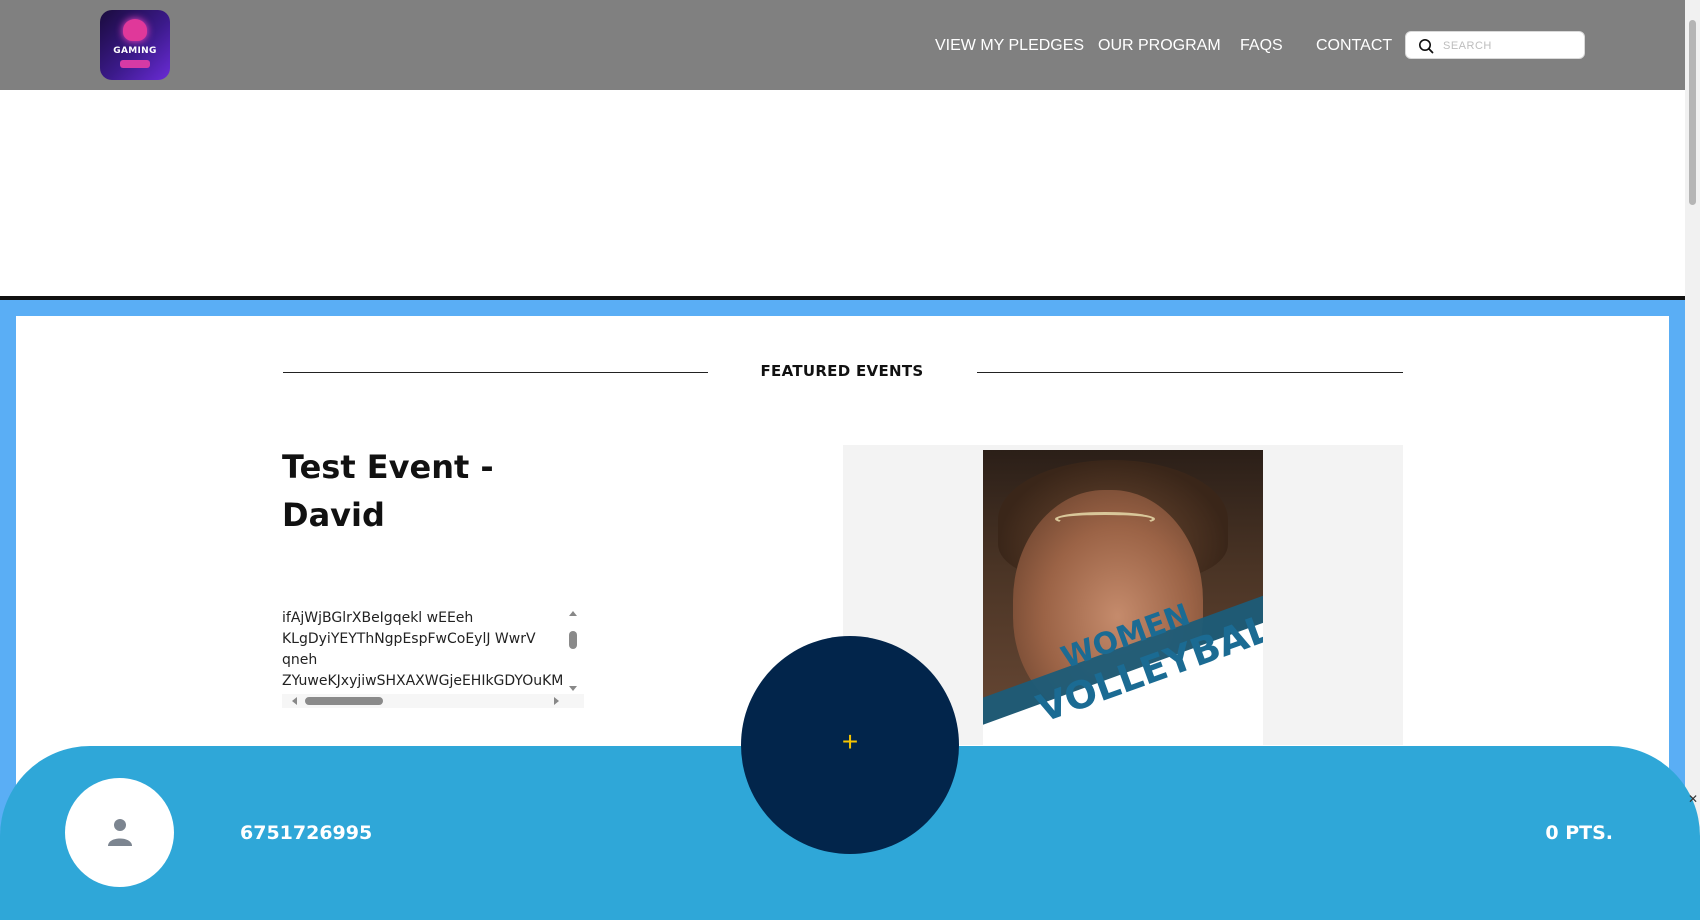  Describe the element at coordinates (556, 701) in the screenshot. I see `scroll-right-icon` at that location.